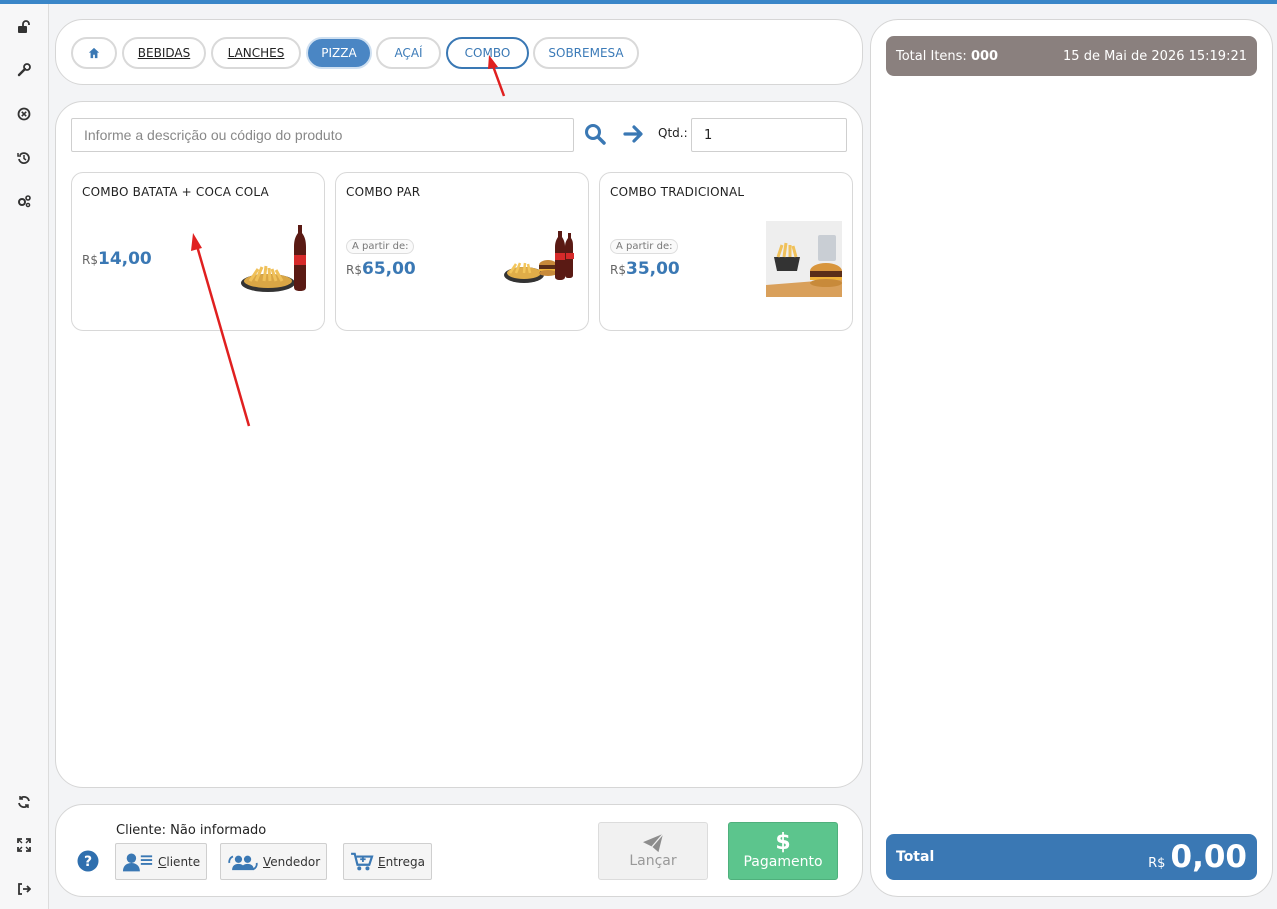  I want to click on product-price: R$35,00, so click(645, 269).